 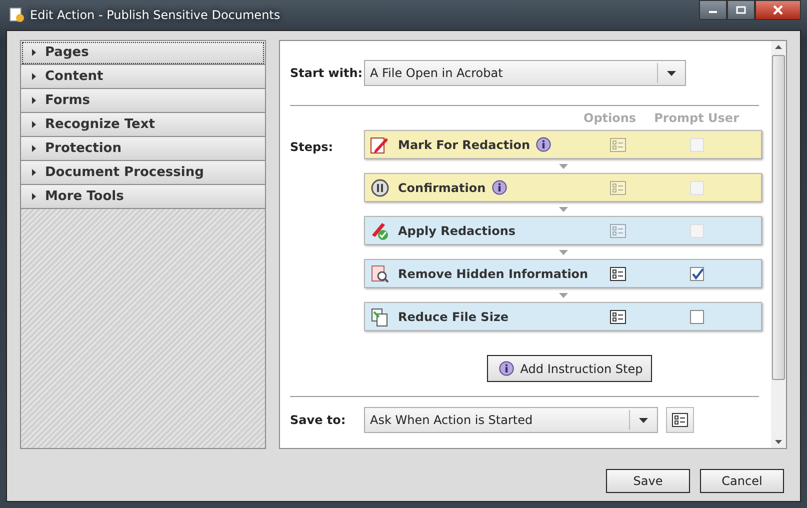 What do you see at coordinates (493, 273) in the screenshot?
I see `step-label: Remove Hidden Information` at bounding box center [493, 273].